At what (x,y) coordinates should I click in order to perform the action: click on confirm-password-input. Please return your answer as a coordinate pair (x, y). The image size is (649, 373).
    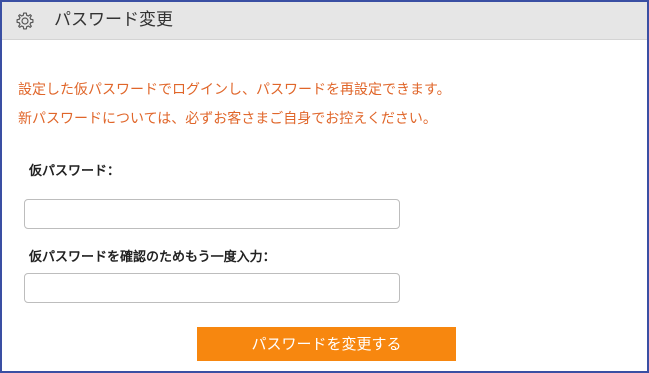
    Looking at the image, I should click on (212, 288).